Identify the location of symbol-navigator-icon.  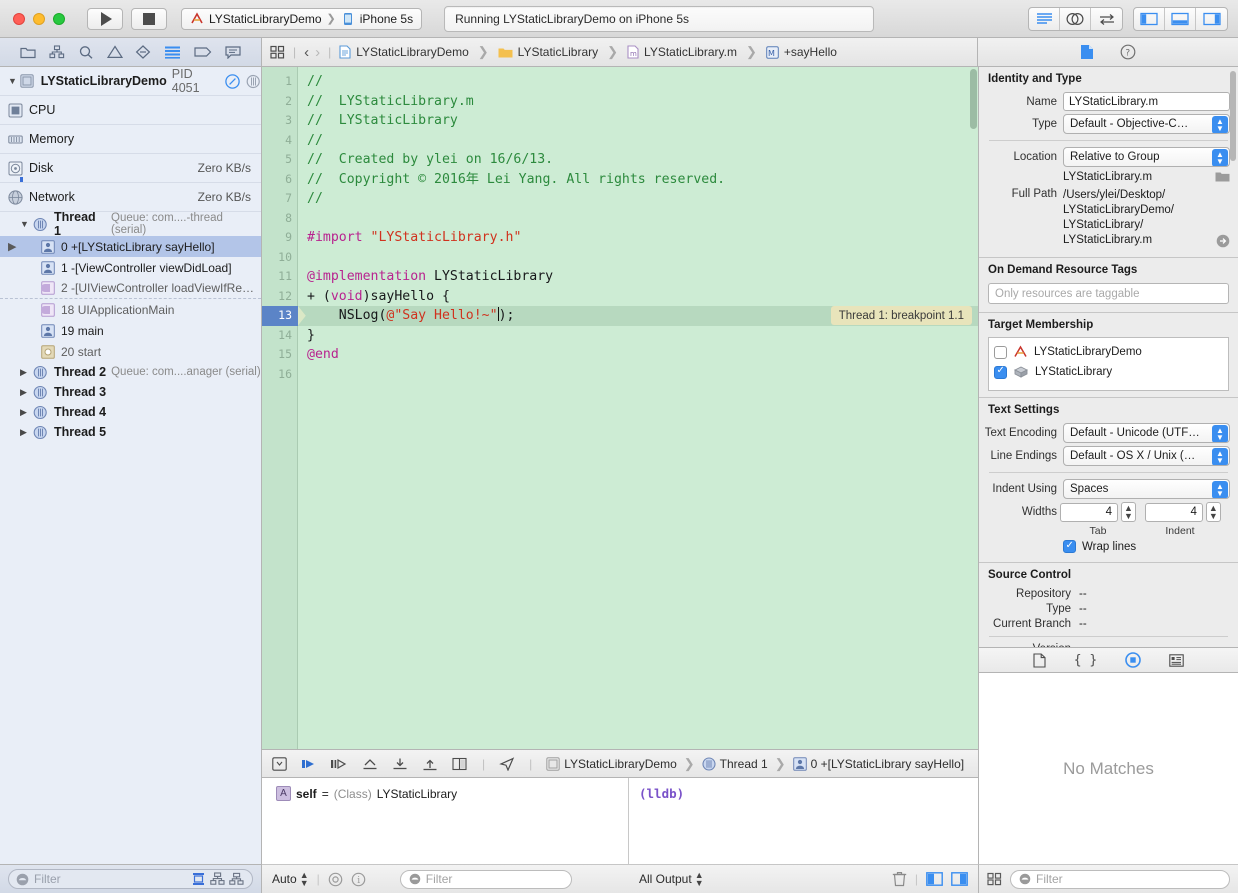
(57, 52).